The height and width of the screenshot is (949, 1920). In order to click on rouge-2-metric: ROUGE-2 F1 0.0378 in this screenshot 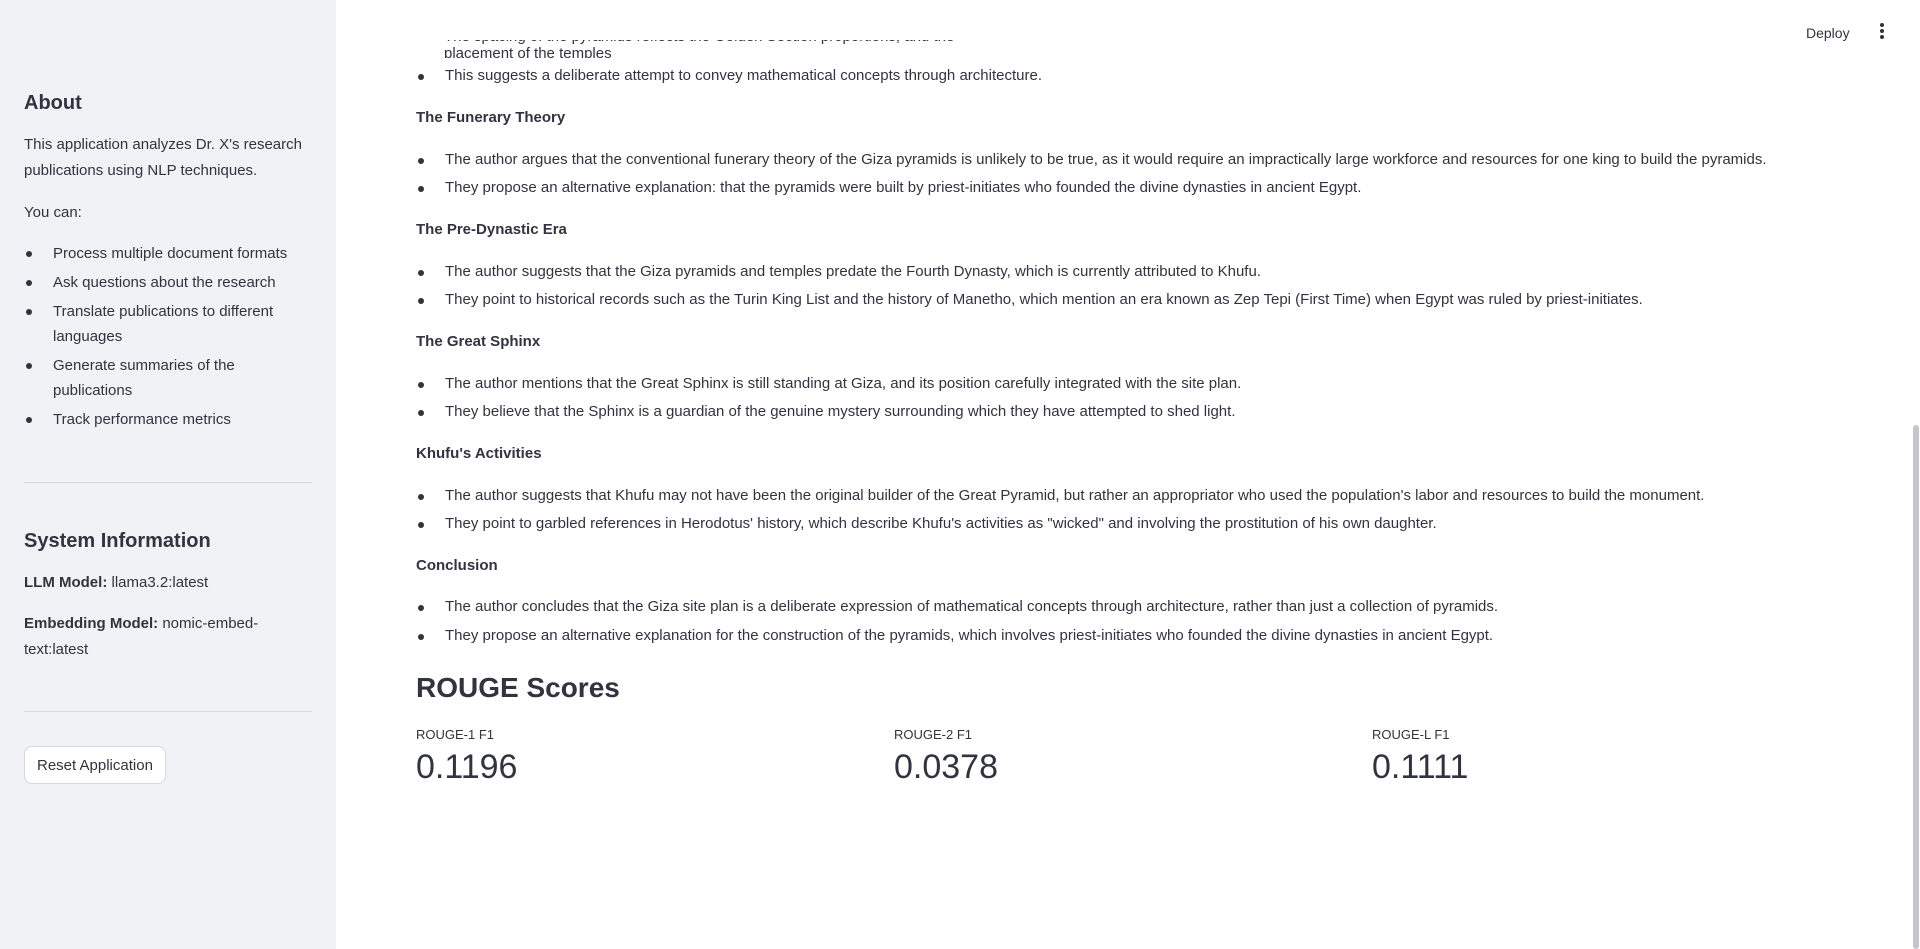, I will do `click(946, 757)`.